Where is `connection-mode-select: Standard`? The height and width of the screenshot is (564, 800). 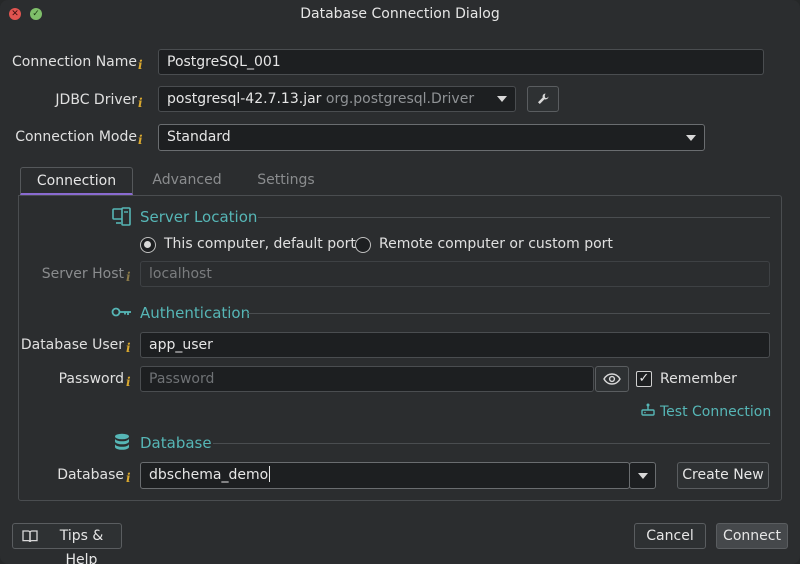 connection-mode-select: Standard is located at coordinates (431, 137).